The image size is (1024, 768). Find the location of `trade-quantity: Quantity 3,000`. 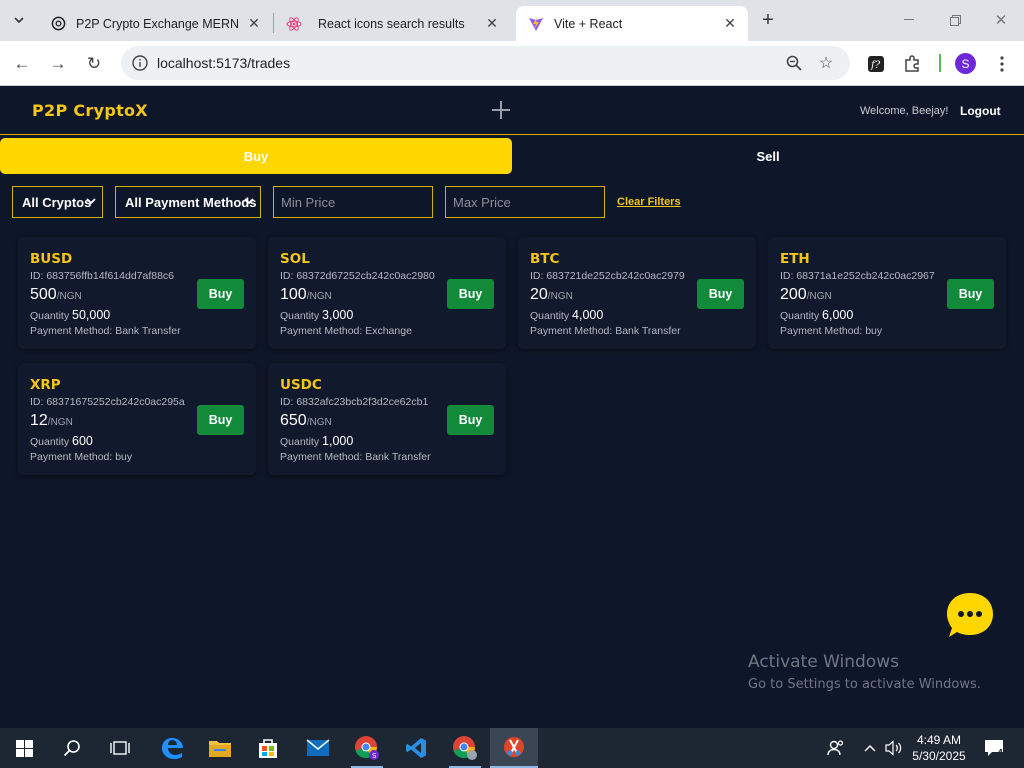

trade-quantity: Quantity 3,000 is located at coordinates (317, 315).